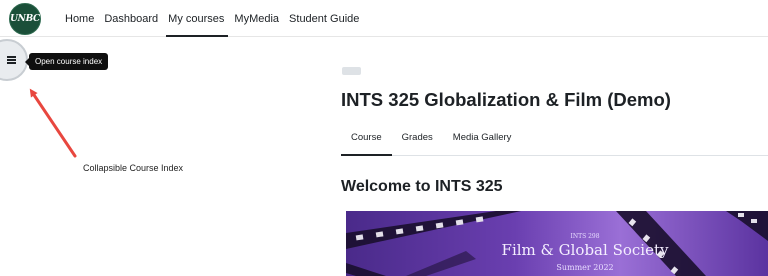 The height and width of the screenshot is (276, 768). What do you see at coordinates (196, 18) in the screenshot?
I see `nav-my-courses-link: My courses` at bounding box center [196, 18].